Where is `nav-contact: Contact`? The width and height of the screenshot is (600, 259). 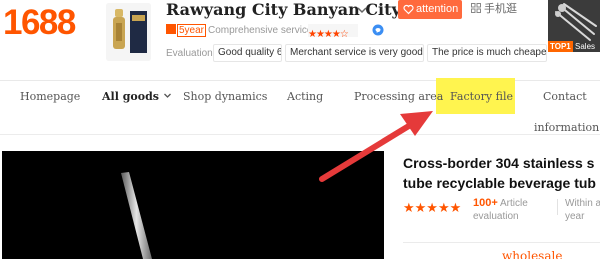
nav-contact: Contact is located at coordinates (565, 97).